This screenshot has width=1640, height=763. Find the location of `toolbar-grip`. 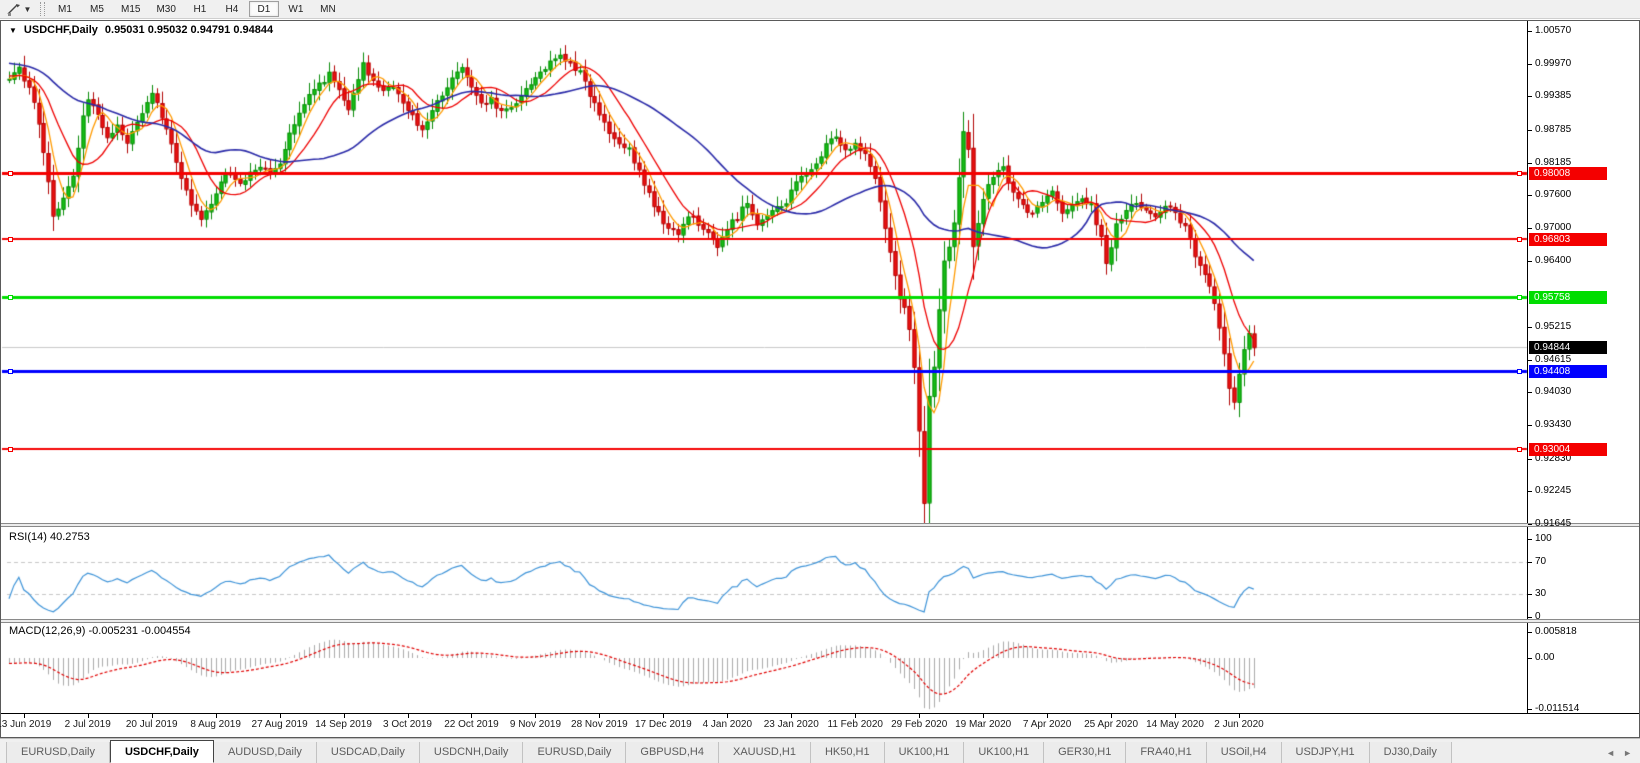

toolbar-grip is located at coordinates (42, 9).